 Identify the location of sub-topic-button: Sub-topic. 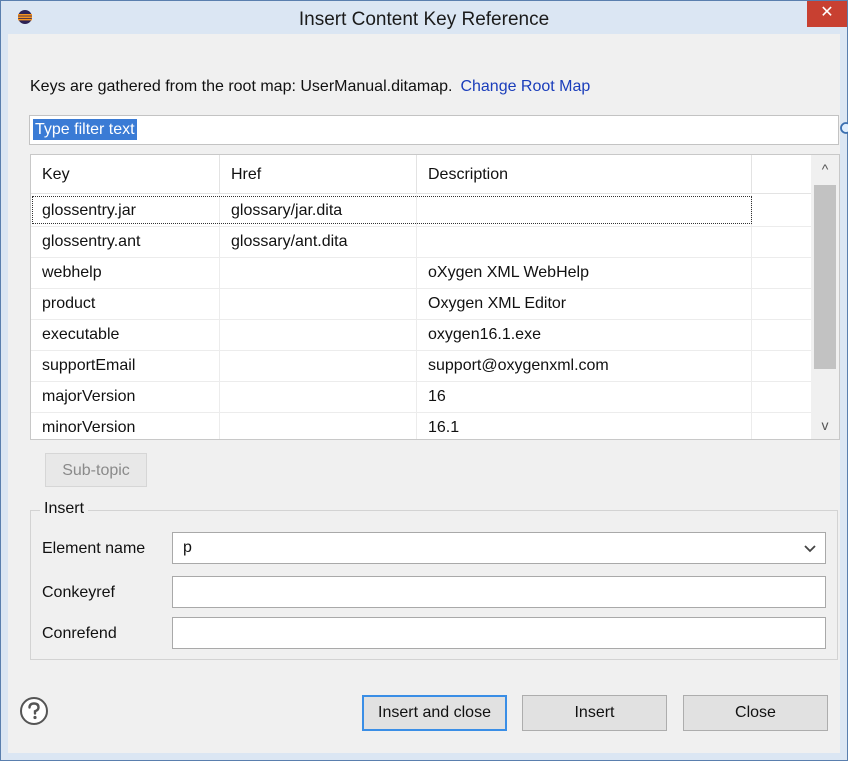
(96, 470).